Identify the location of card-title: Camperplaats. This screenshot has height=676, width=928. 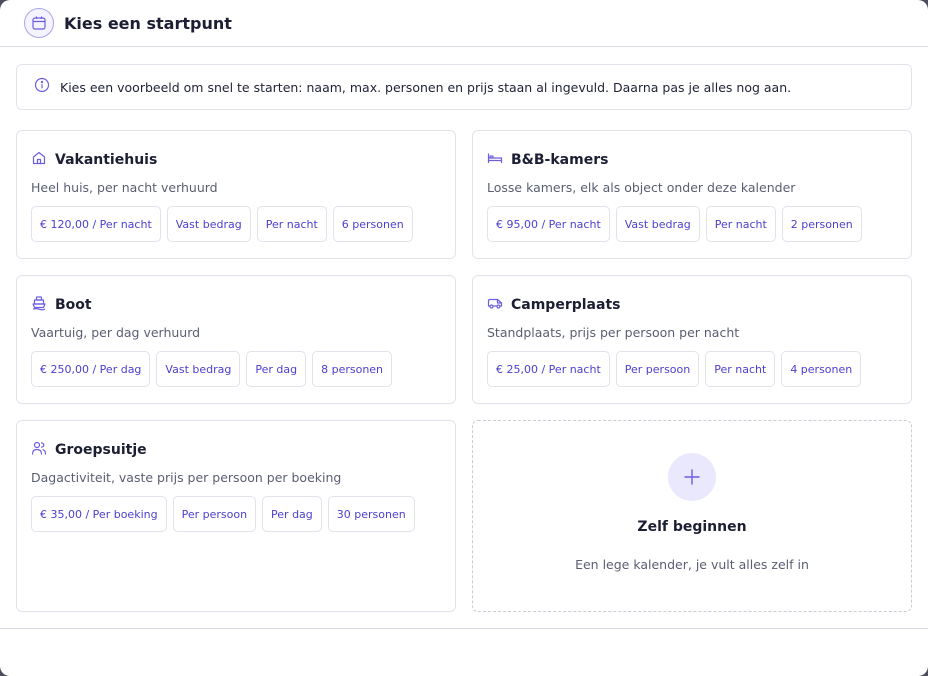
(566, 305).